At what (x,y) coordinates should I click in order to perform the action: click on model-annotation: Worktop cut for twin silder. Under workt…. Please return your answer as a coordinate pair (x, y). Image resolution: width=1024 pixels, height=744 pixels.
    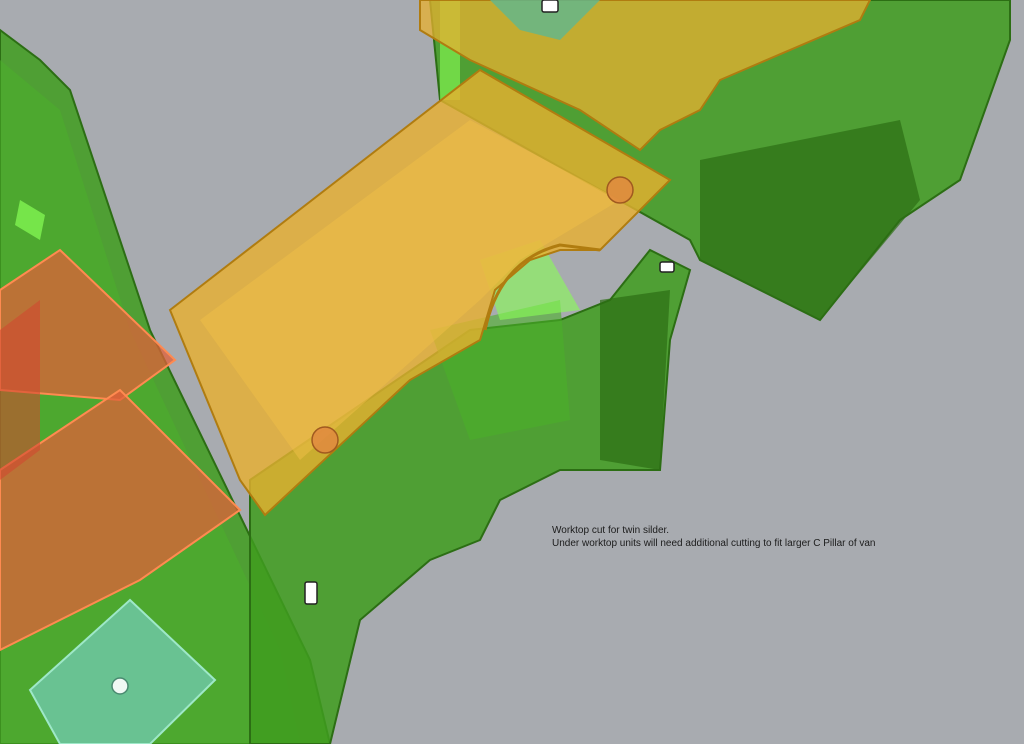
    Looking at the image, I should click on (714, 537).